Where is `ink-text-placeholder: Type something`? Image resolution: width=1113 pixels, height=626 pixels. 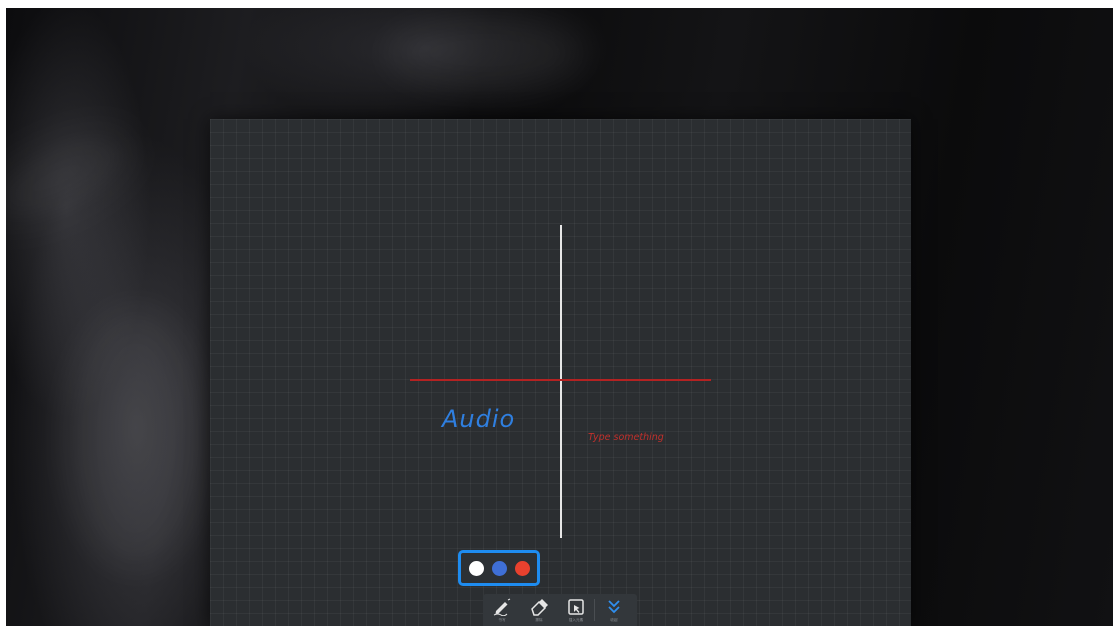
ink-text-placeholder: Type something is located at coordinates (626, 437).